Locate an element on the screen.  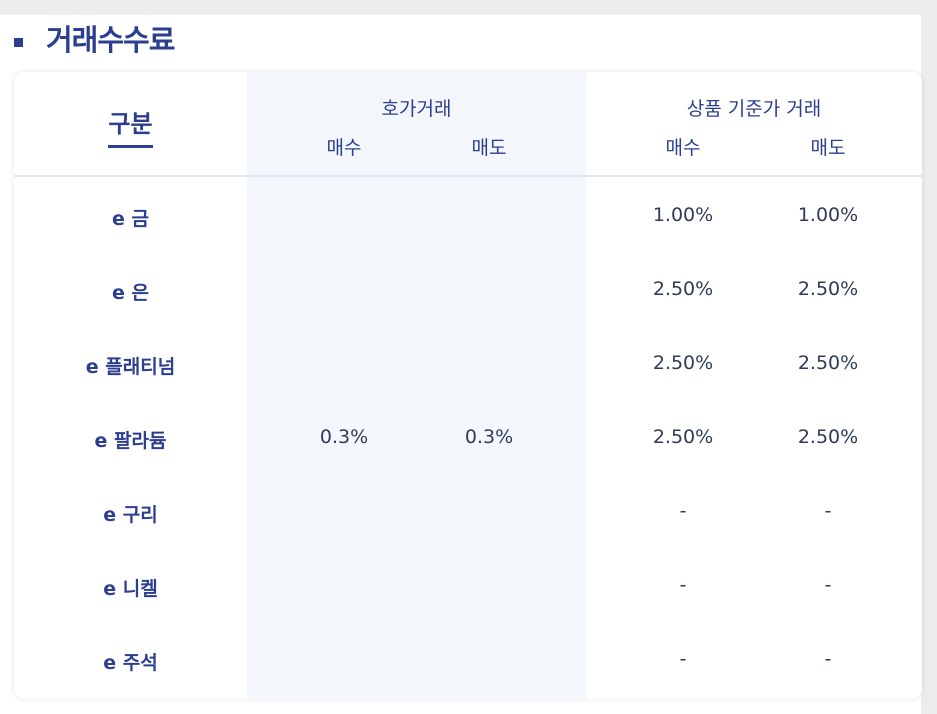
row-label: e 금 is located at coordinates (130, 219).